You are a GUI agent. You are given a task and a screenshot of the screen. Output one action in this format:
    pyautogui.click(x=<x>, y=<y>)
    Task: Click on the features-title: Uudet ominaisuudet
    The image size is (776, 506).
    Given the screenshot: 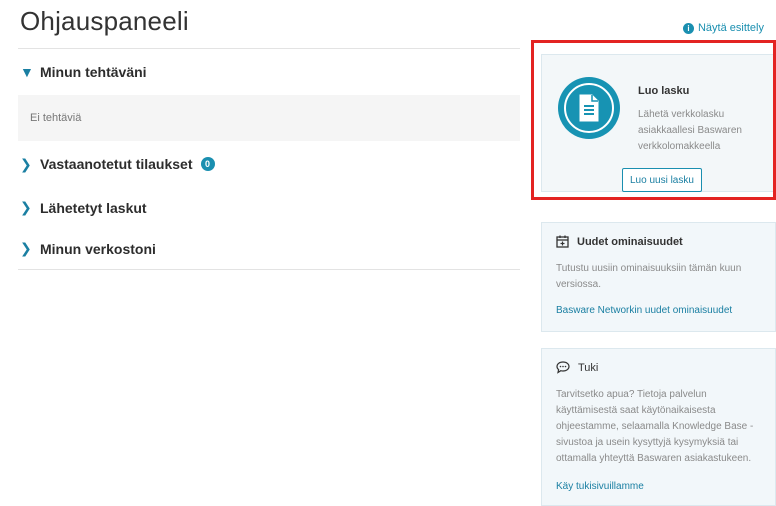 What is the action you would take?
    pyautogui.click(x=630, y=241)
    